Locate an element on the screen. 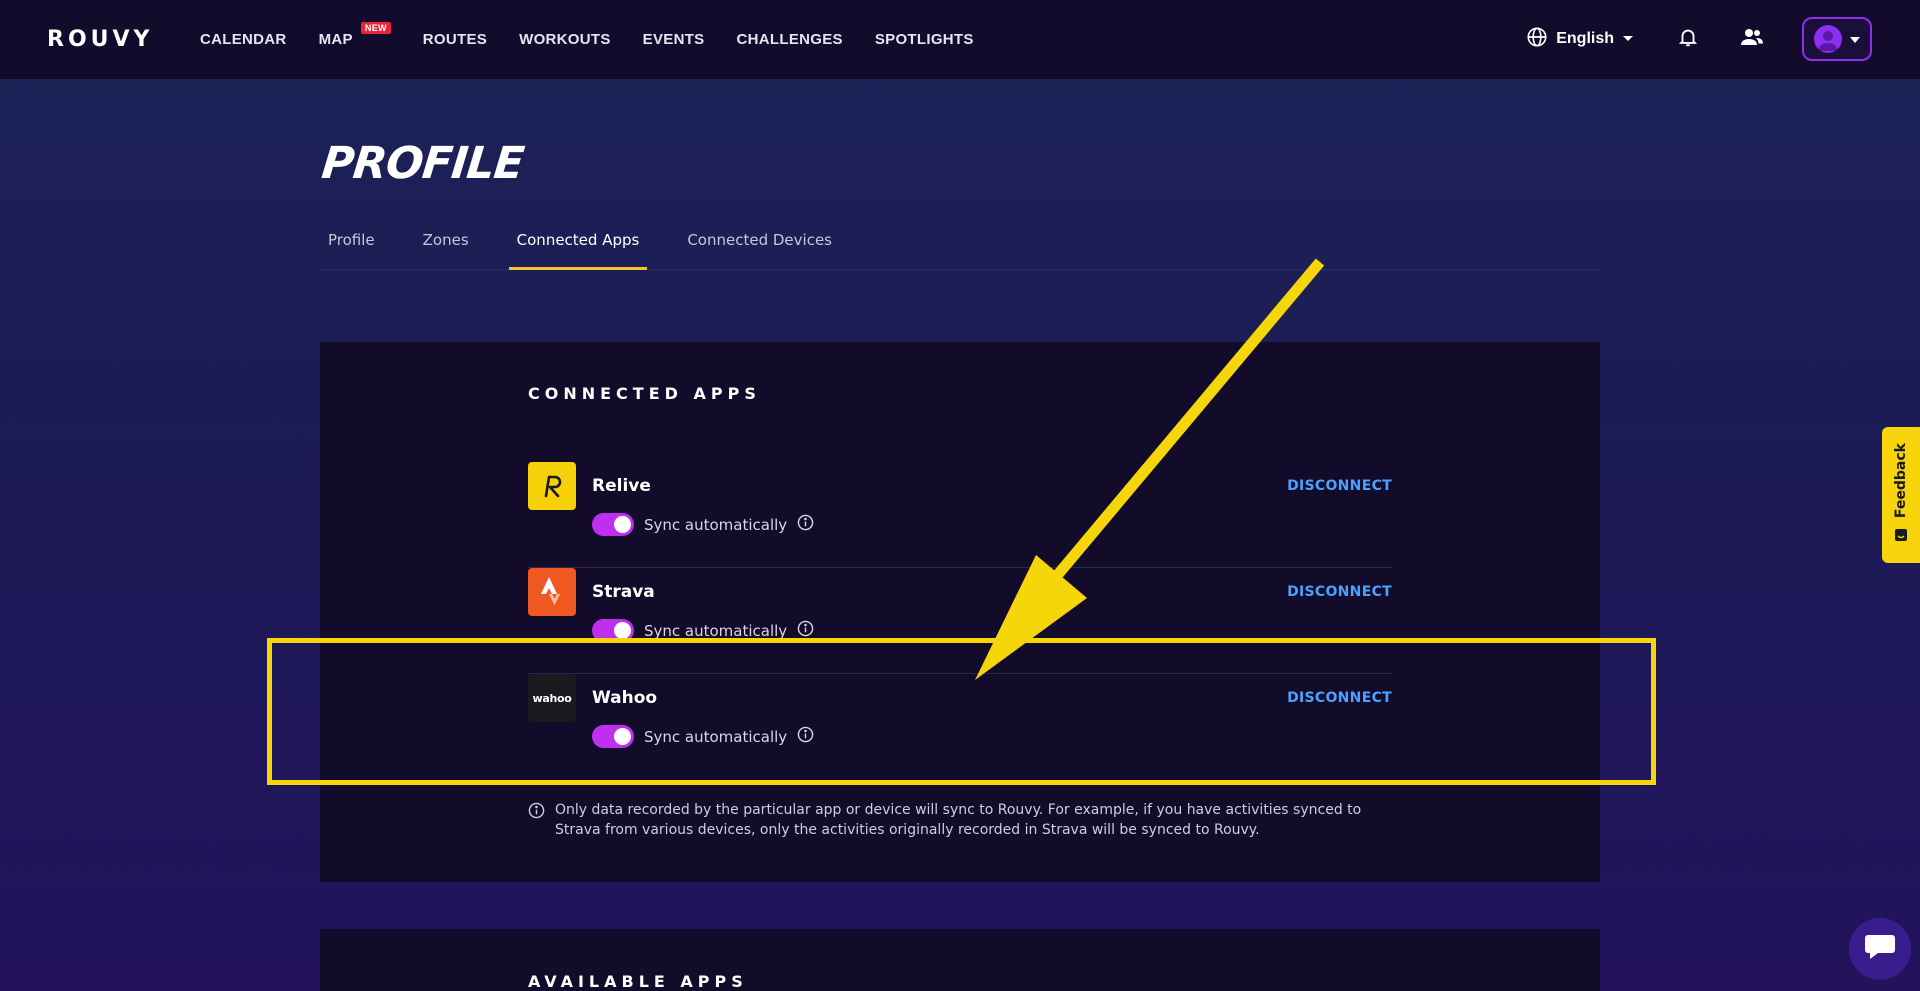 The image size is (1920, 991). feedback-tab: Feedback is located at coordinates (1901, 495).